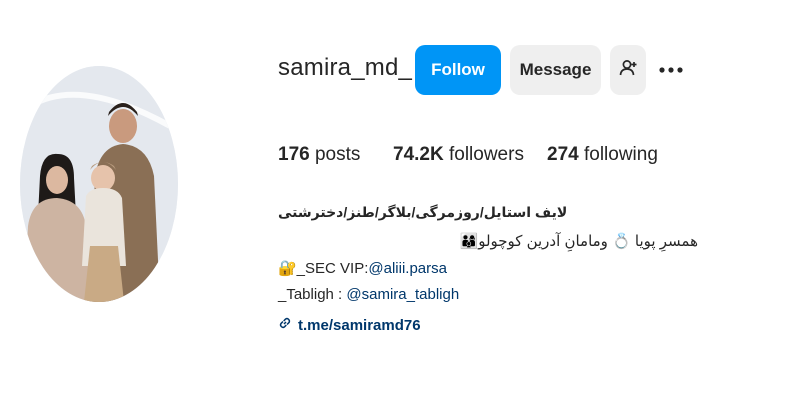 Image resolution: width=800 pixels, height=400 pixels. Describe the element at coordinates (486, 154) in the screenshot. I see `followers-label: followers` at that location.